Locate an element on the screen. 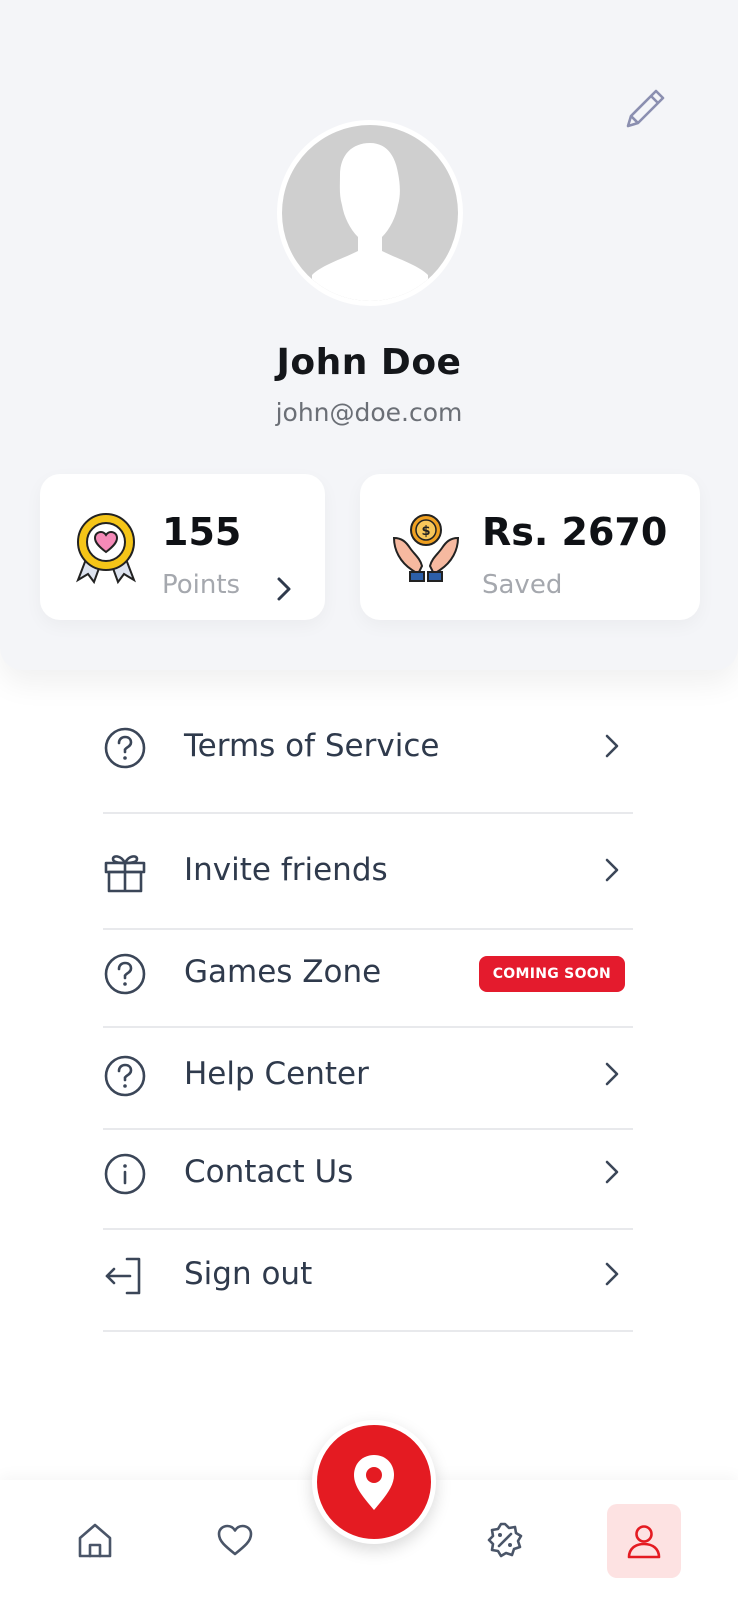 Image resolution: width=738 pixels, height=1600 pixels. nav-offers is located at coordinates (505, 1540).